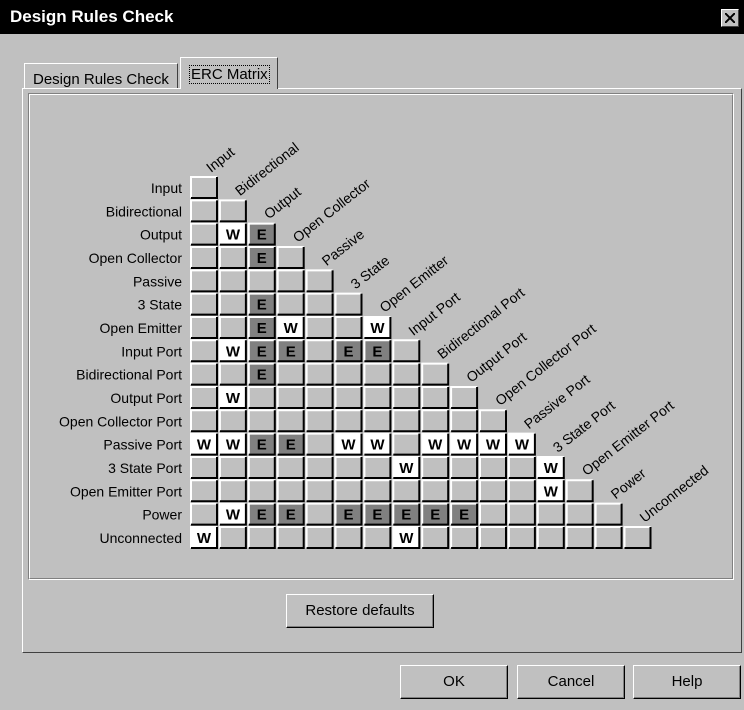 This screenshot has height=710, width=744. I want to click on restore-defaults-button: Restore defaults, so click(360, 611).